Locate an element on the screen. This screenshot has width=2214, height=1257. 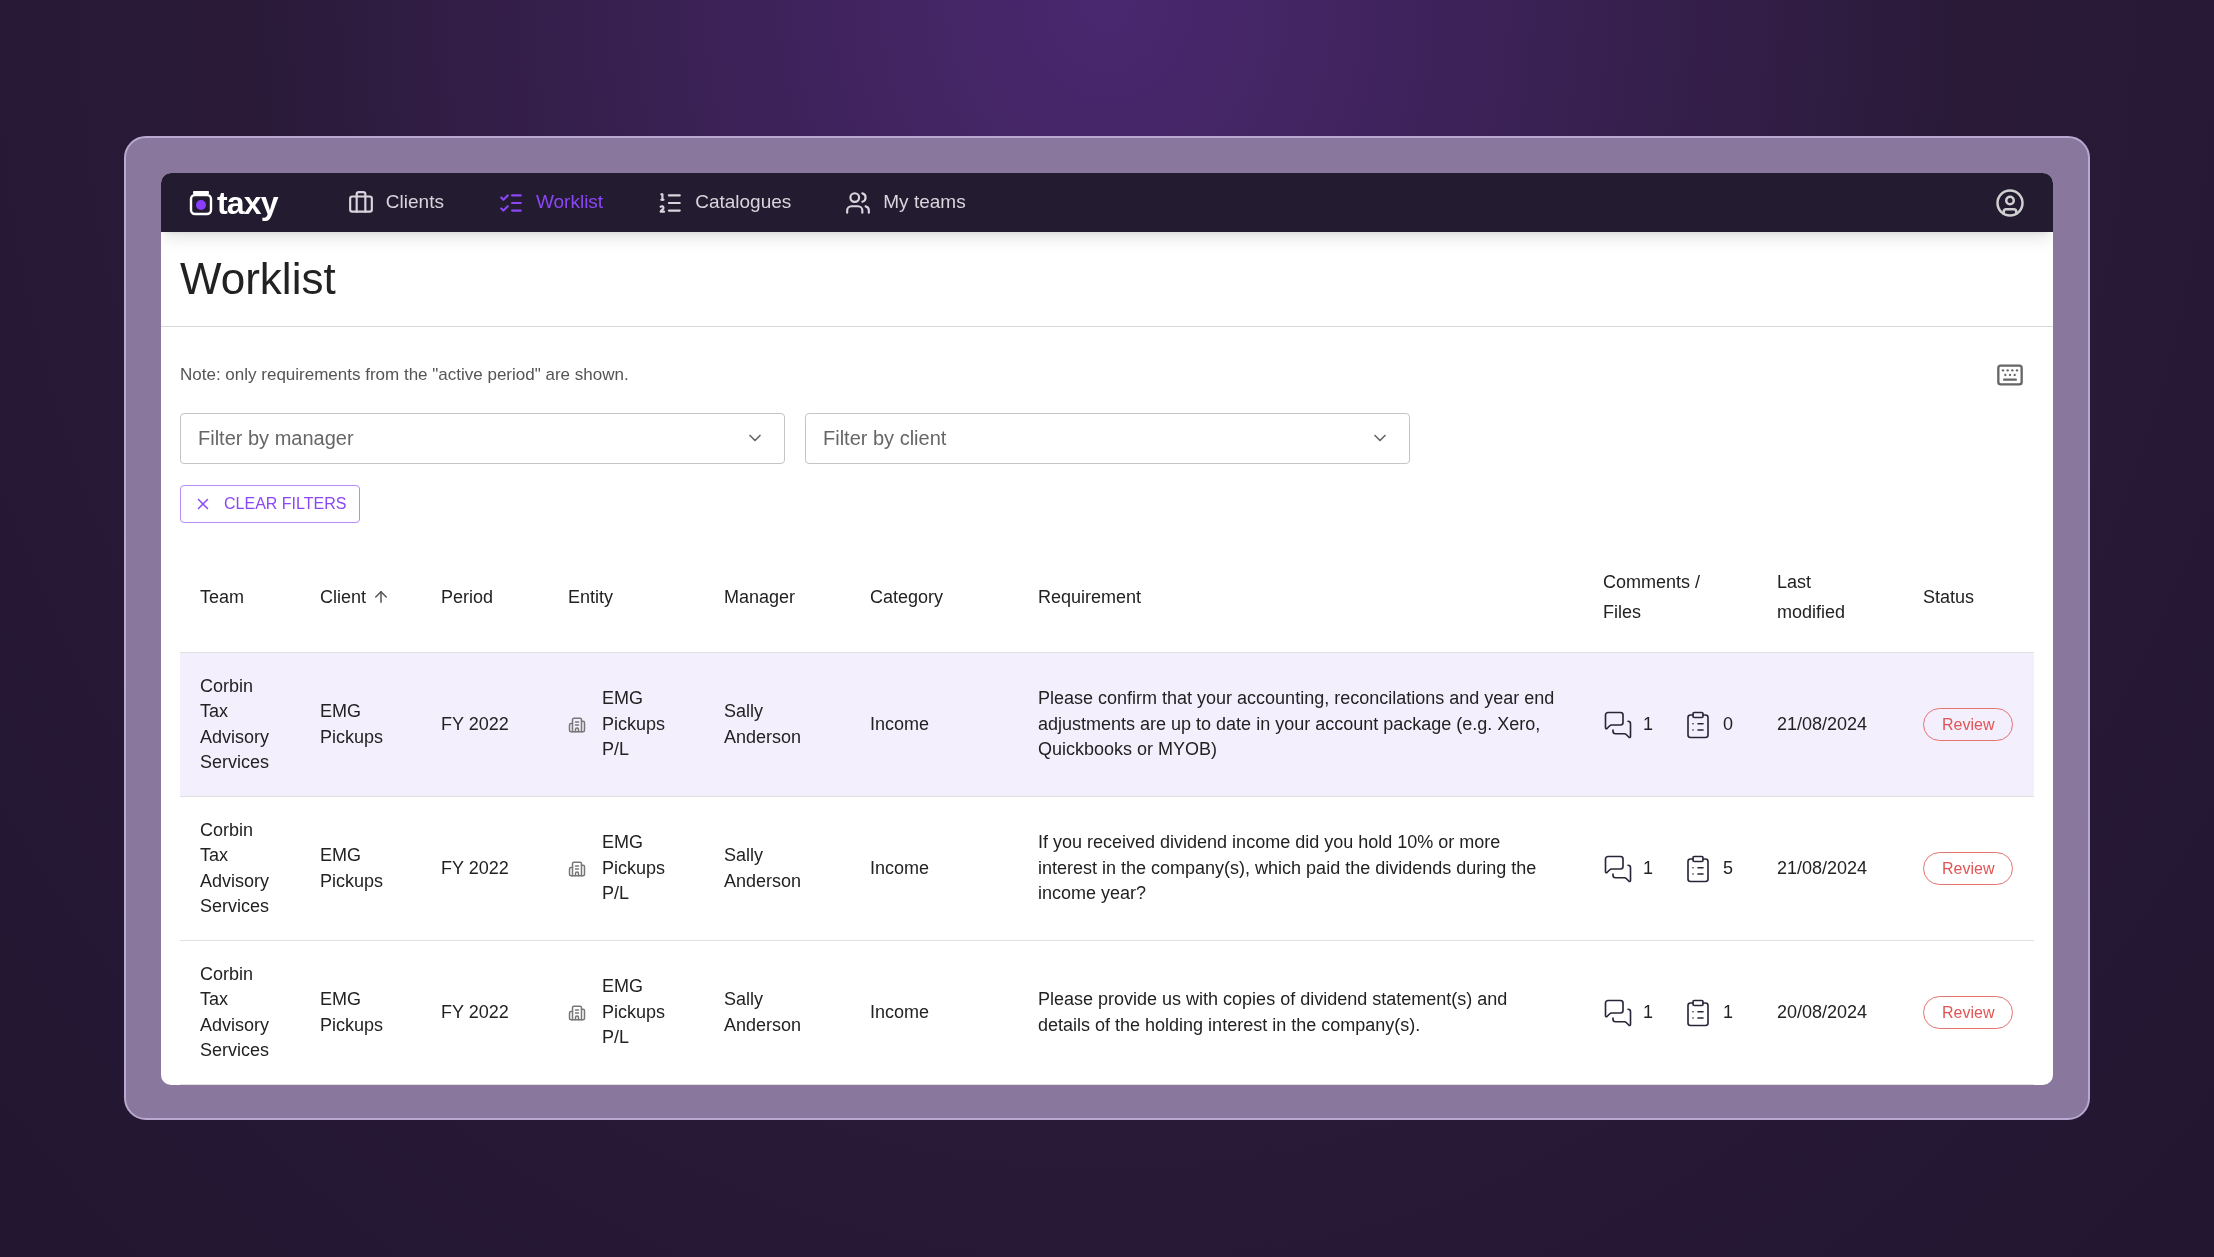
people-icon is located at coordinates (858, 202).